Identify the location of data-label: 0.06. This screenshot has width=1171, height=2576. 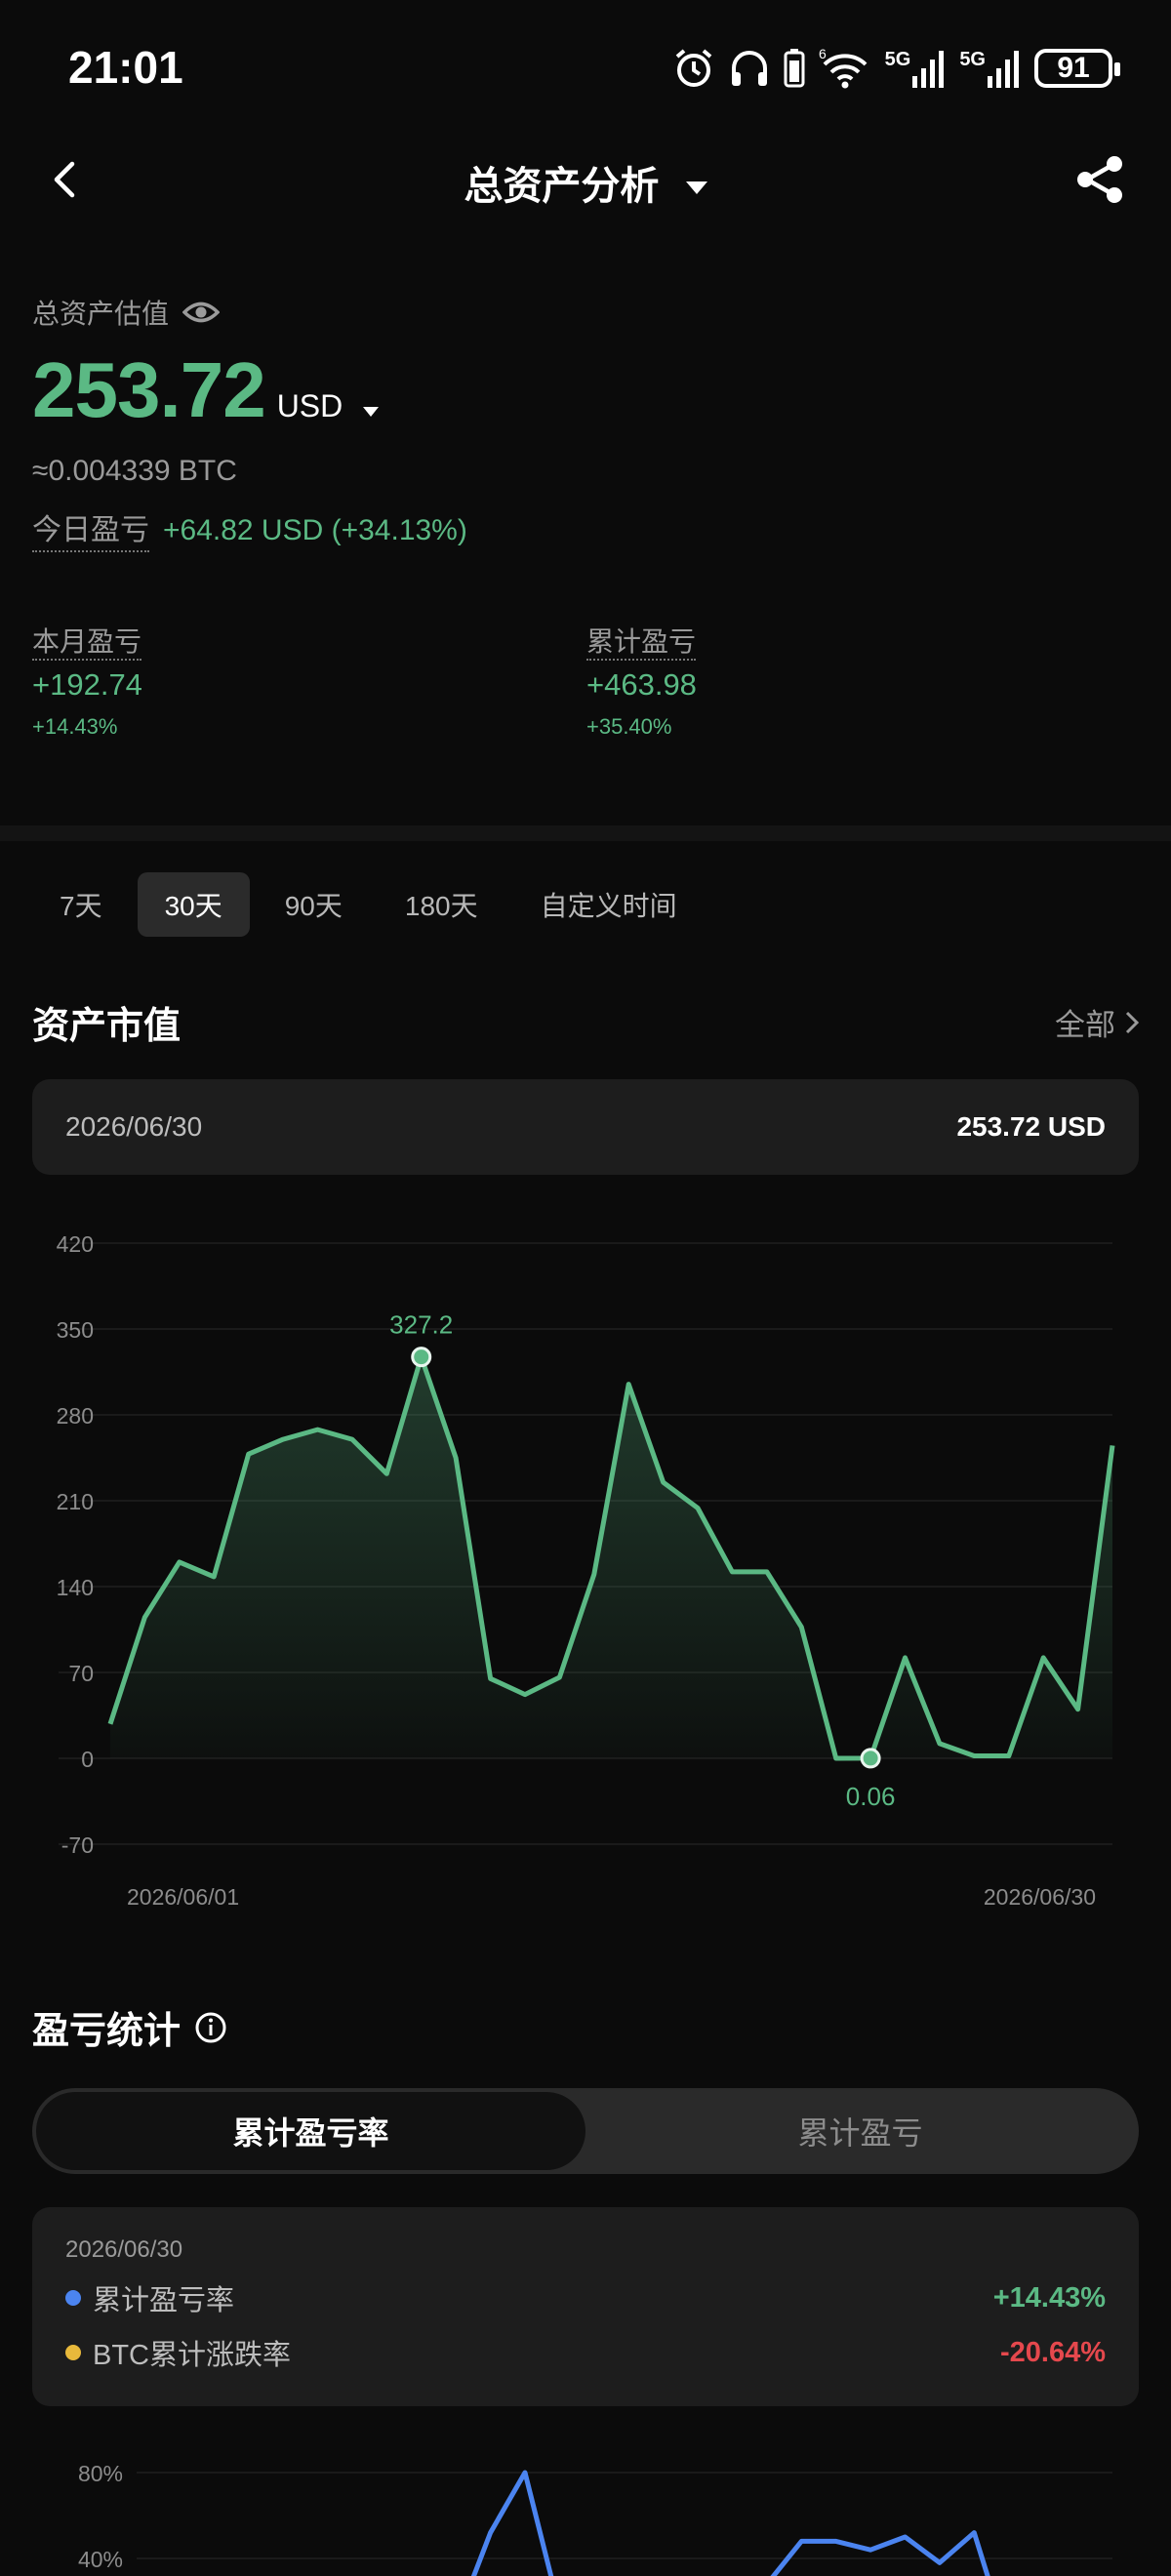
(871, 1796).